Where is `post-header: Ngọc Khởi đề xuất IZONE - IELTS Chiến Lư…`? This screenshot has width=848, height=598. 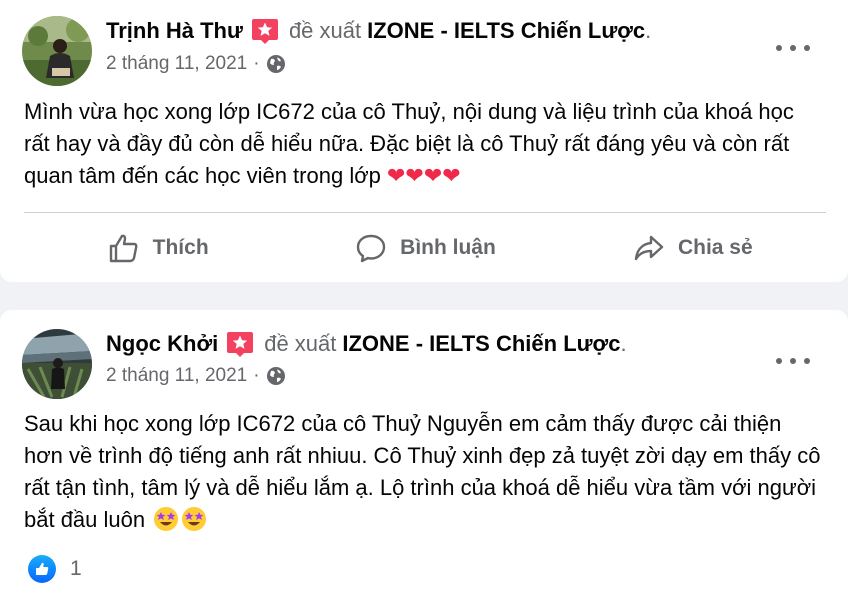
post-header: Ngọc Khởi đề xuất IZONE - IELTS Chiến Lư… is located at coordinates (366, 344).